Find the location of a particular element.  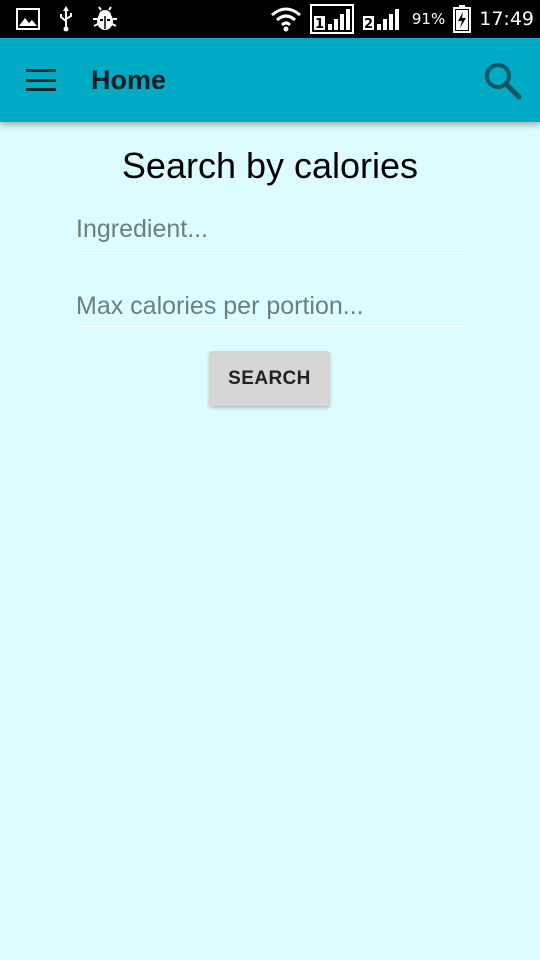

app-bar: Home is located at coordinates (270, 80).